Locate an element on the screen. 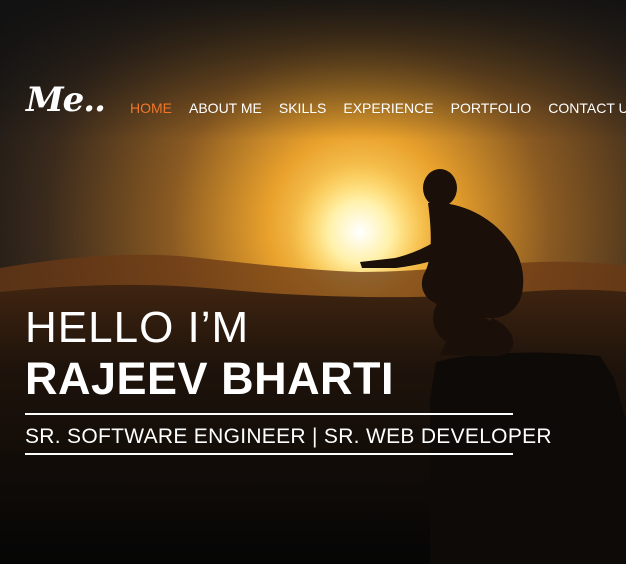 The height and width of the screenshot is (564, 626). site-logo: Me.. is located at coordinates (66, 100).